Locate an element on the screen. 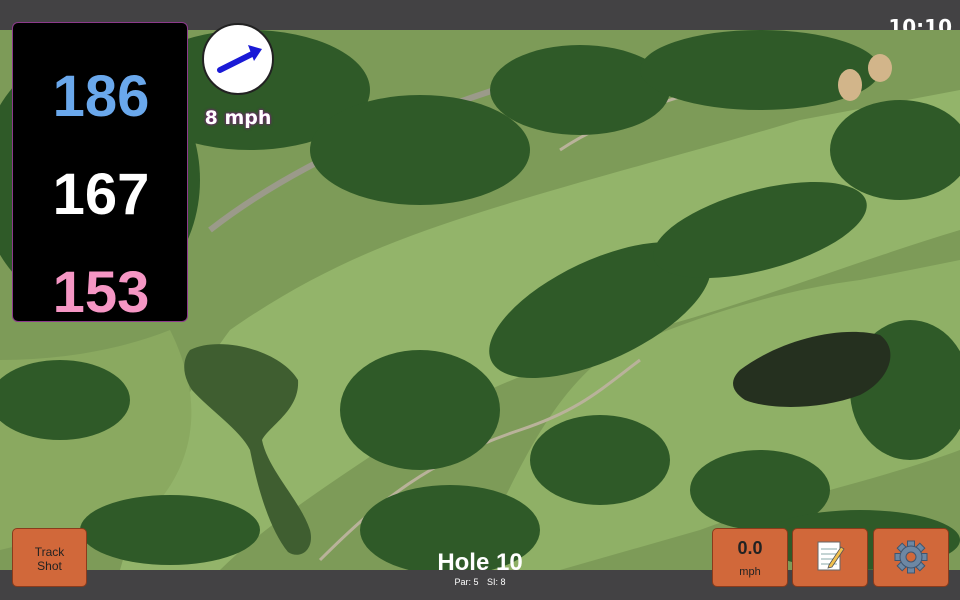 The width and height of the screenshot is (960, 600). wind-speed: 8 mph is located at coordinates (238, 118).